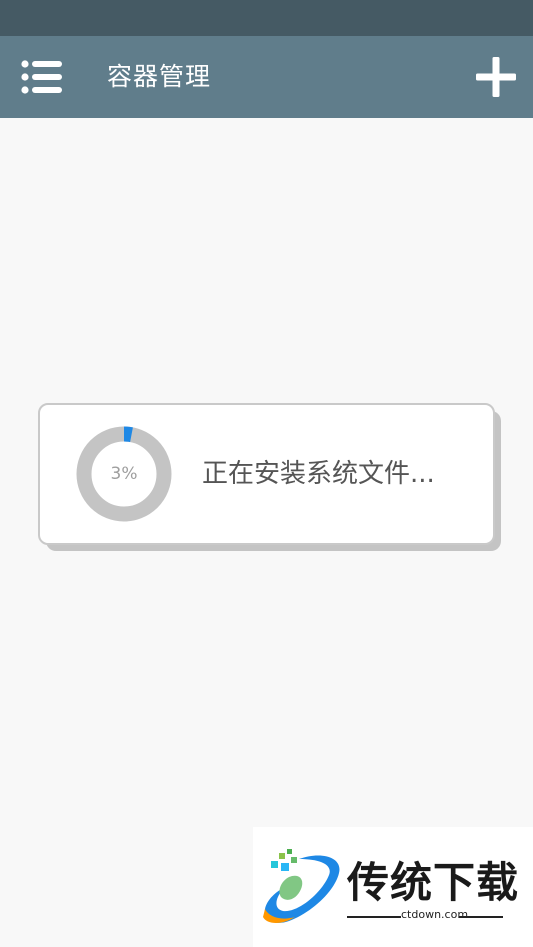  I want to click on plus-icon, so click(496, 77).